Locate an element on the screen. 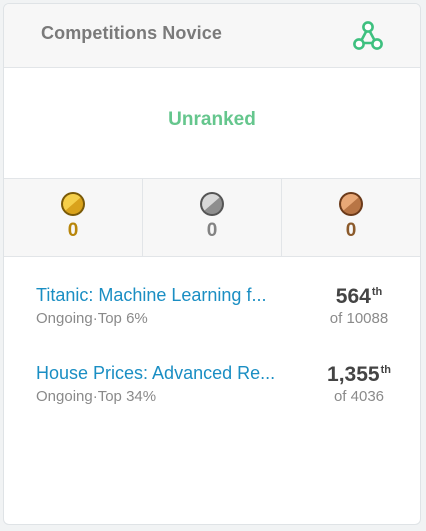 This screenshot has width=426, height=531. gold-medal-icon is located at coordinates (73, 204).